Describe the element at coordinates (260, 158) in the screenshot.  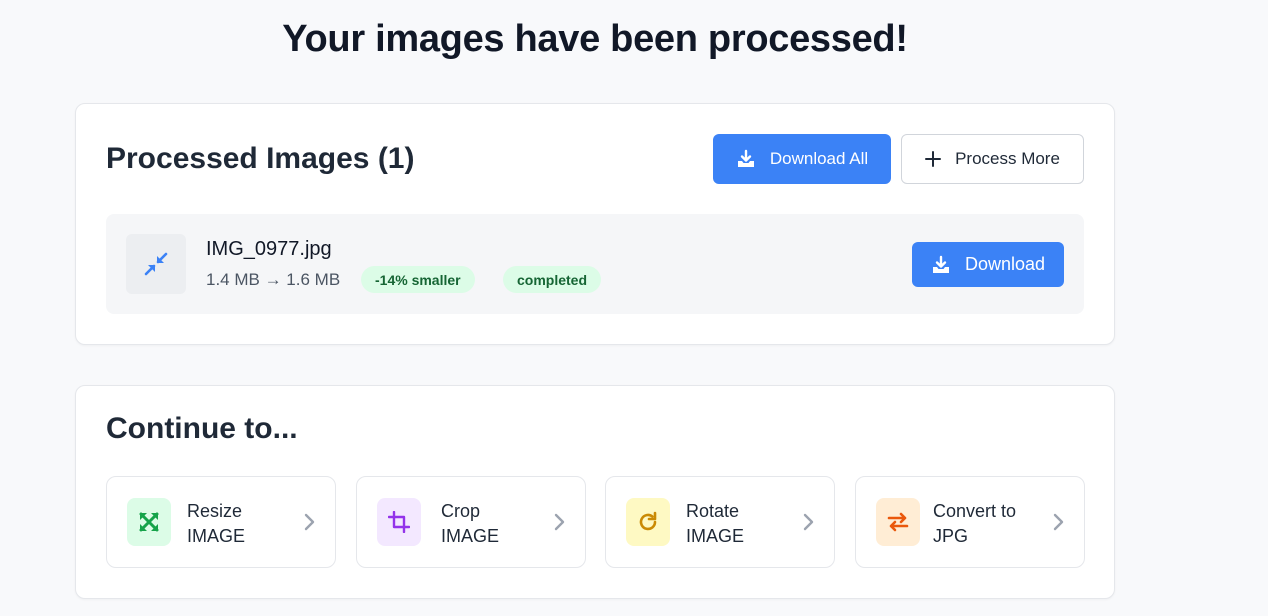
I see `processed-images-title: Processed Images (1)` at that location.